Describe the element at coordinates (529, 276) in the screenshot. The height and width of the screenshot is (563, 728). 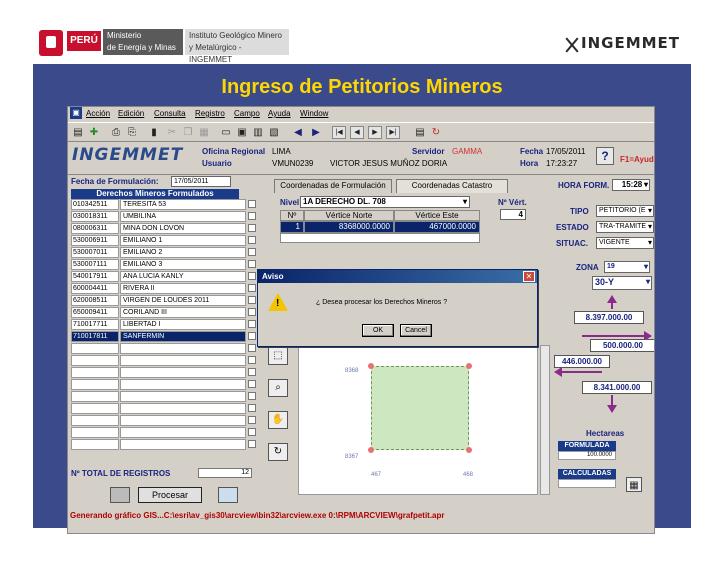
I see `close-icon: ✕` at that location.